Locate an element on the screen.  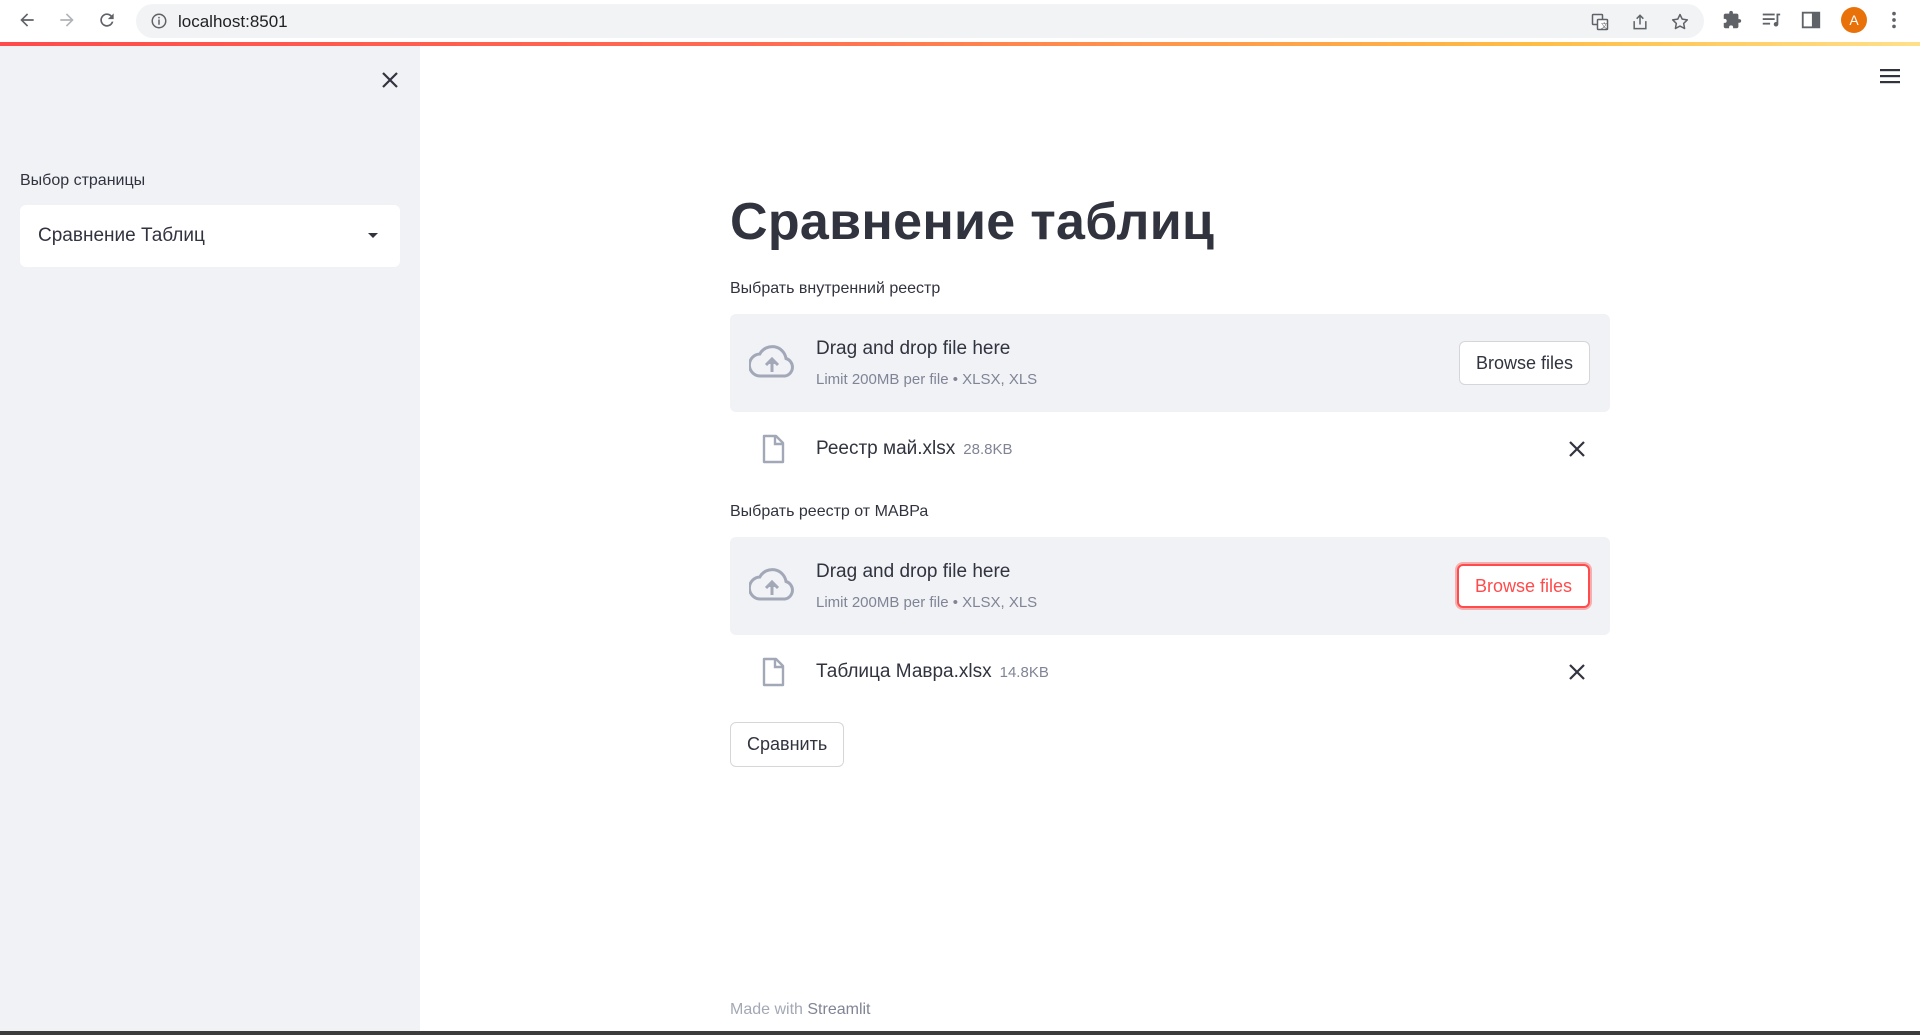
media-playlist-icon is located at coordinates (1771, 20).